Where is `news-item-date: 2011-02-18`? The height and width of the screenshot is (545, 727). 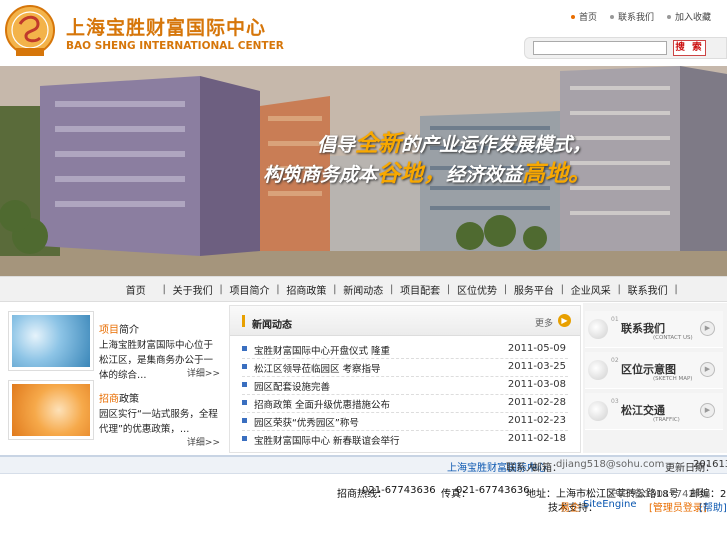 news-item-date: 2011-02-18 is located at coordinates (536, 438).